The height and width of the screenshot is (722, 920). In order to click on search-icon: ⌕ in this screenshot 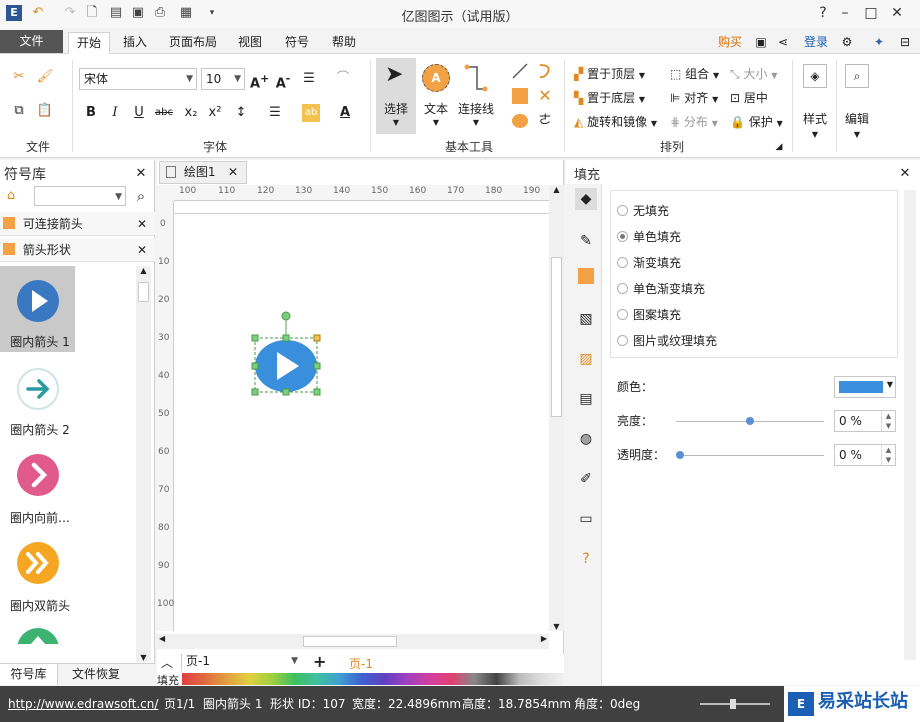, I will do `click(141, 196)`.